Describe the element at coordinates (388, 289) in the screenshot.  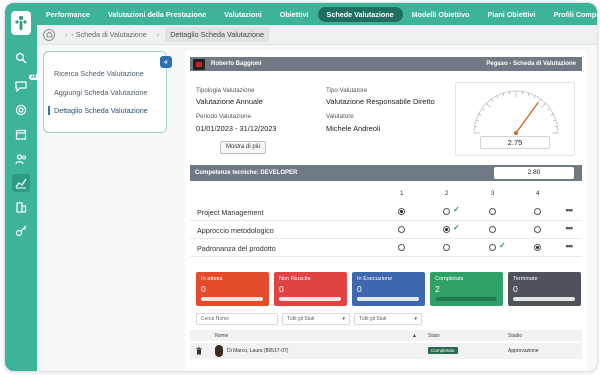
I see `status-tile-in-esecuzione: In Esecuzione 0` at that location.